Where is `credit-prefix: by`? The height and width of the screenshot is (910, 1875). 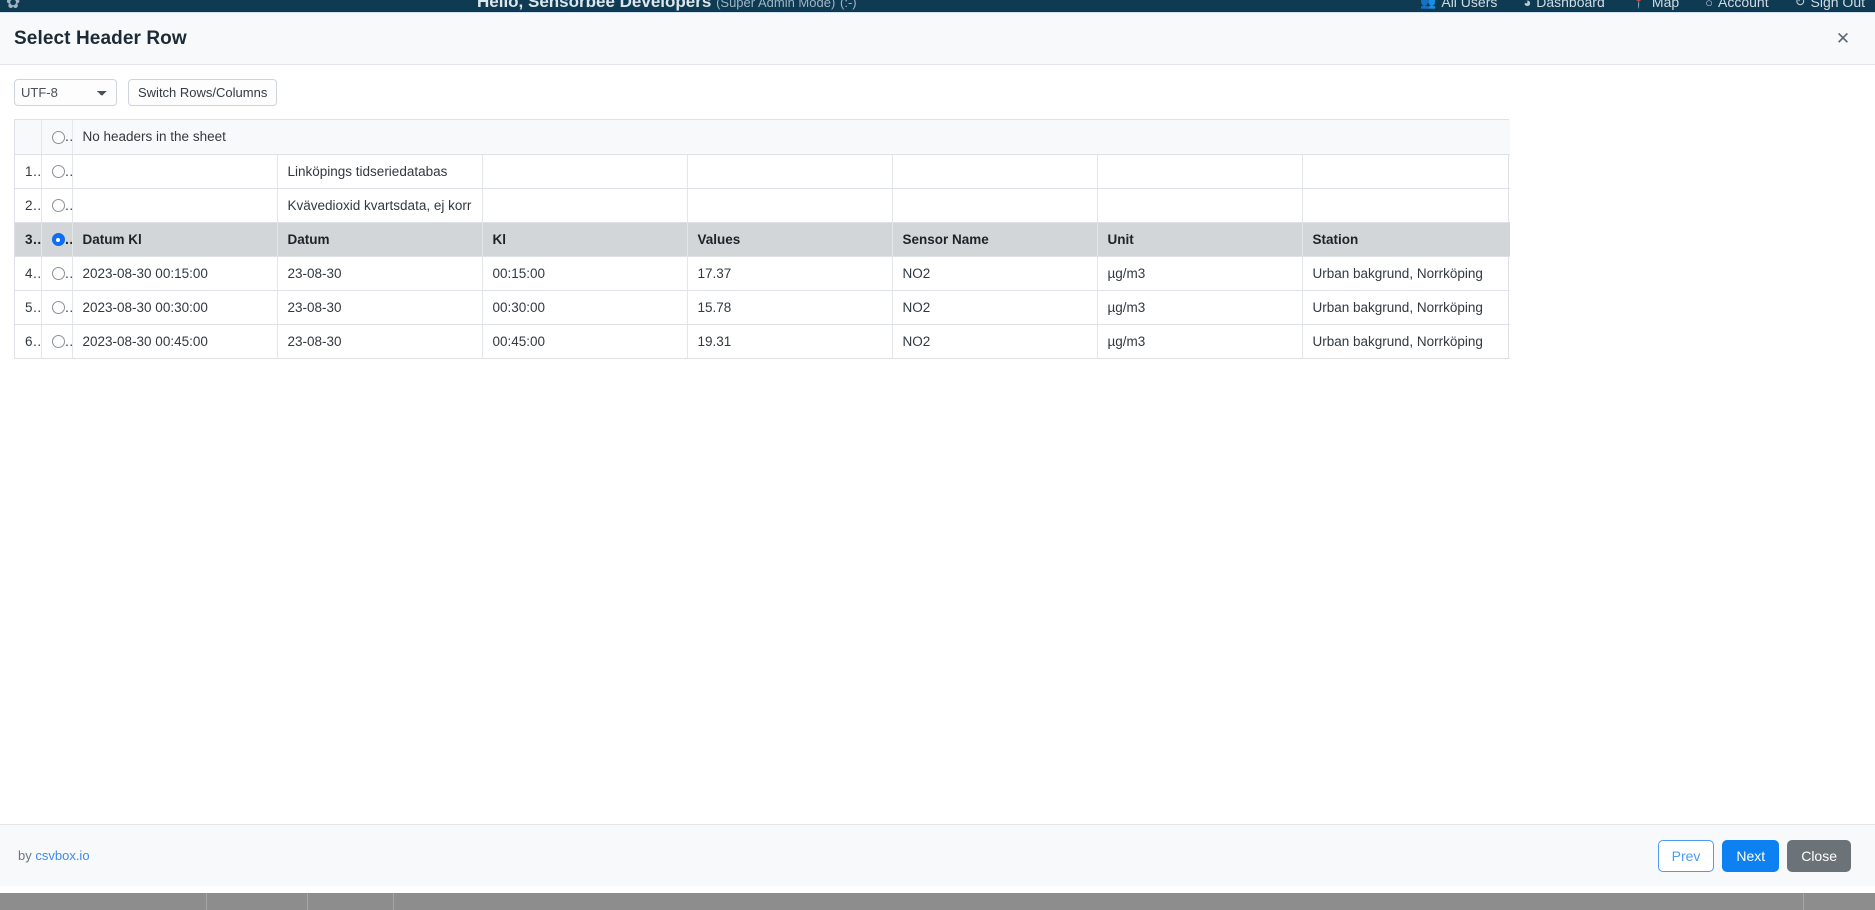 credit-prefix: by is located at coordinates (25, 855).